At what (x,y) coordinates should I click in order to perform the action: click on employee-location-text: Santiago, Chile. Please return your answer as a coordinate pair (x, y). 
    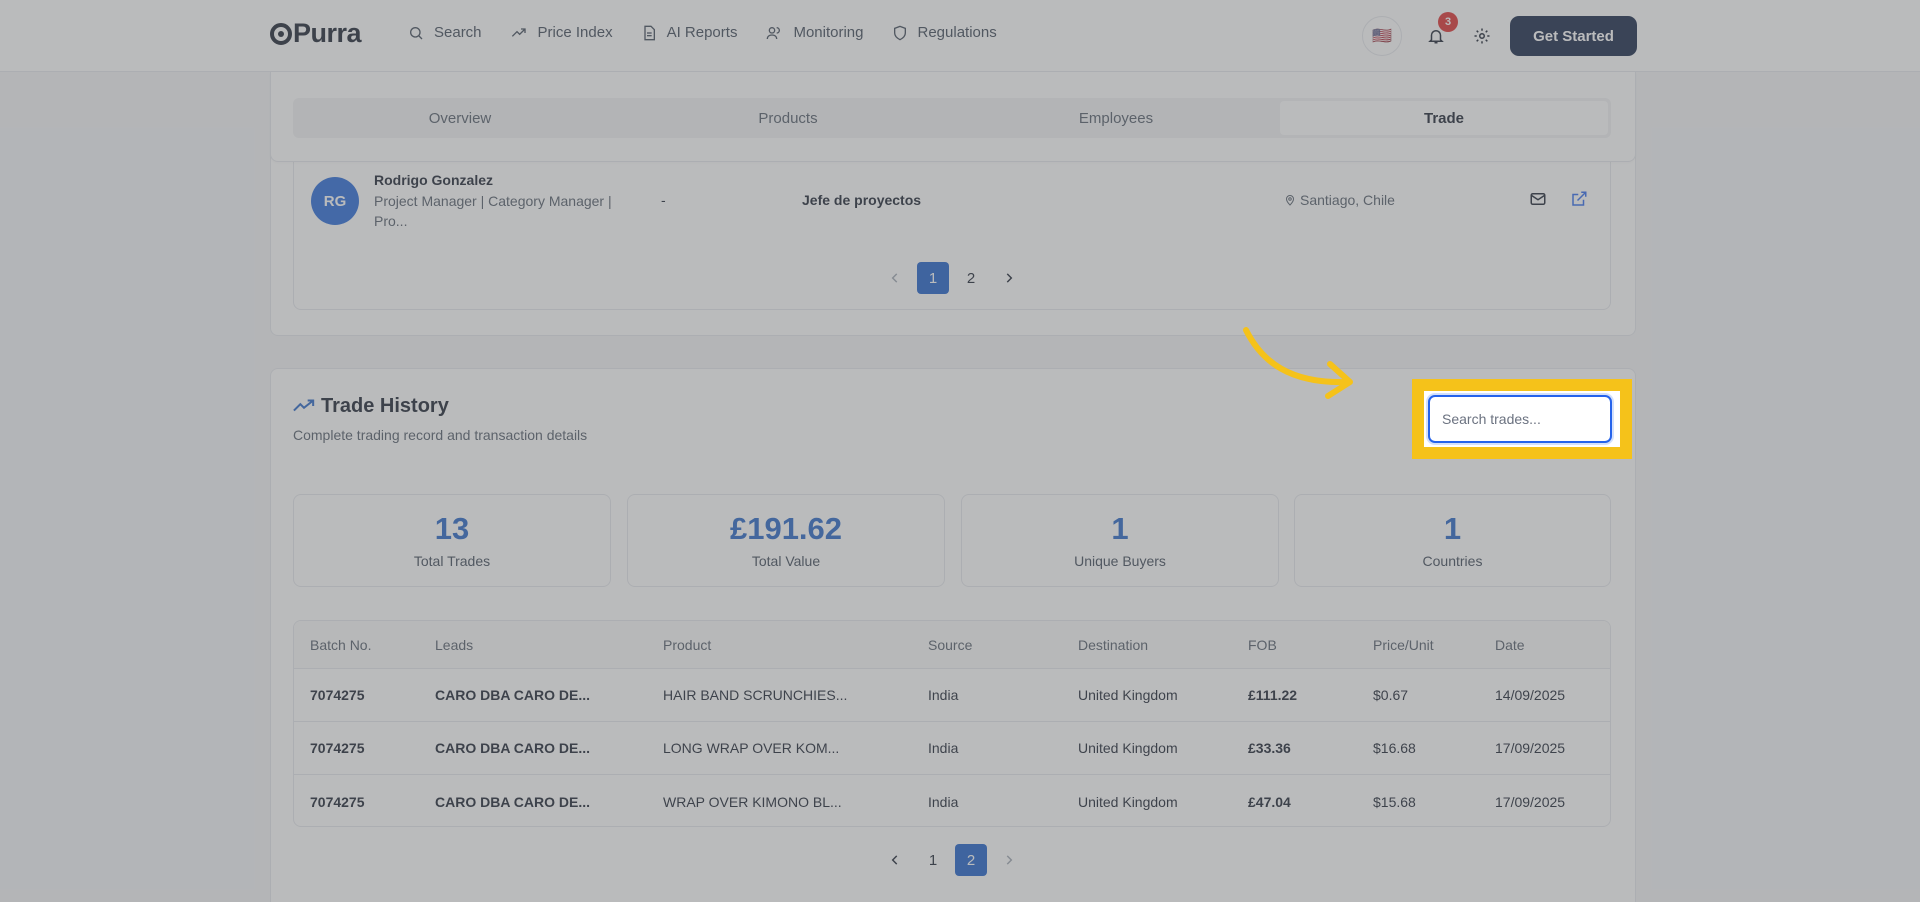
    Looking at the image, I should click on (1347, 200).